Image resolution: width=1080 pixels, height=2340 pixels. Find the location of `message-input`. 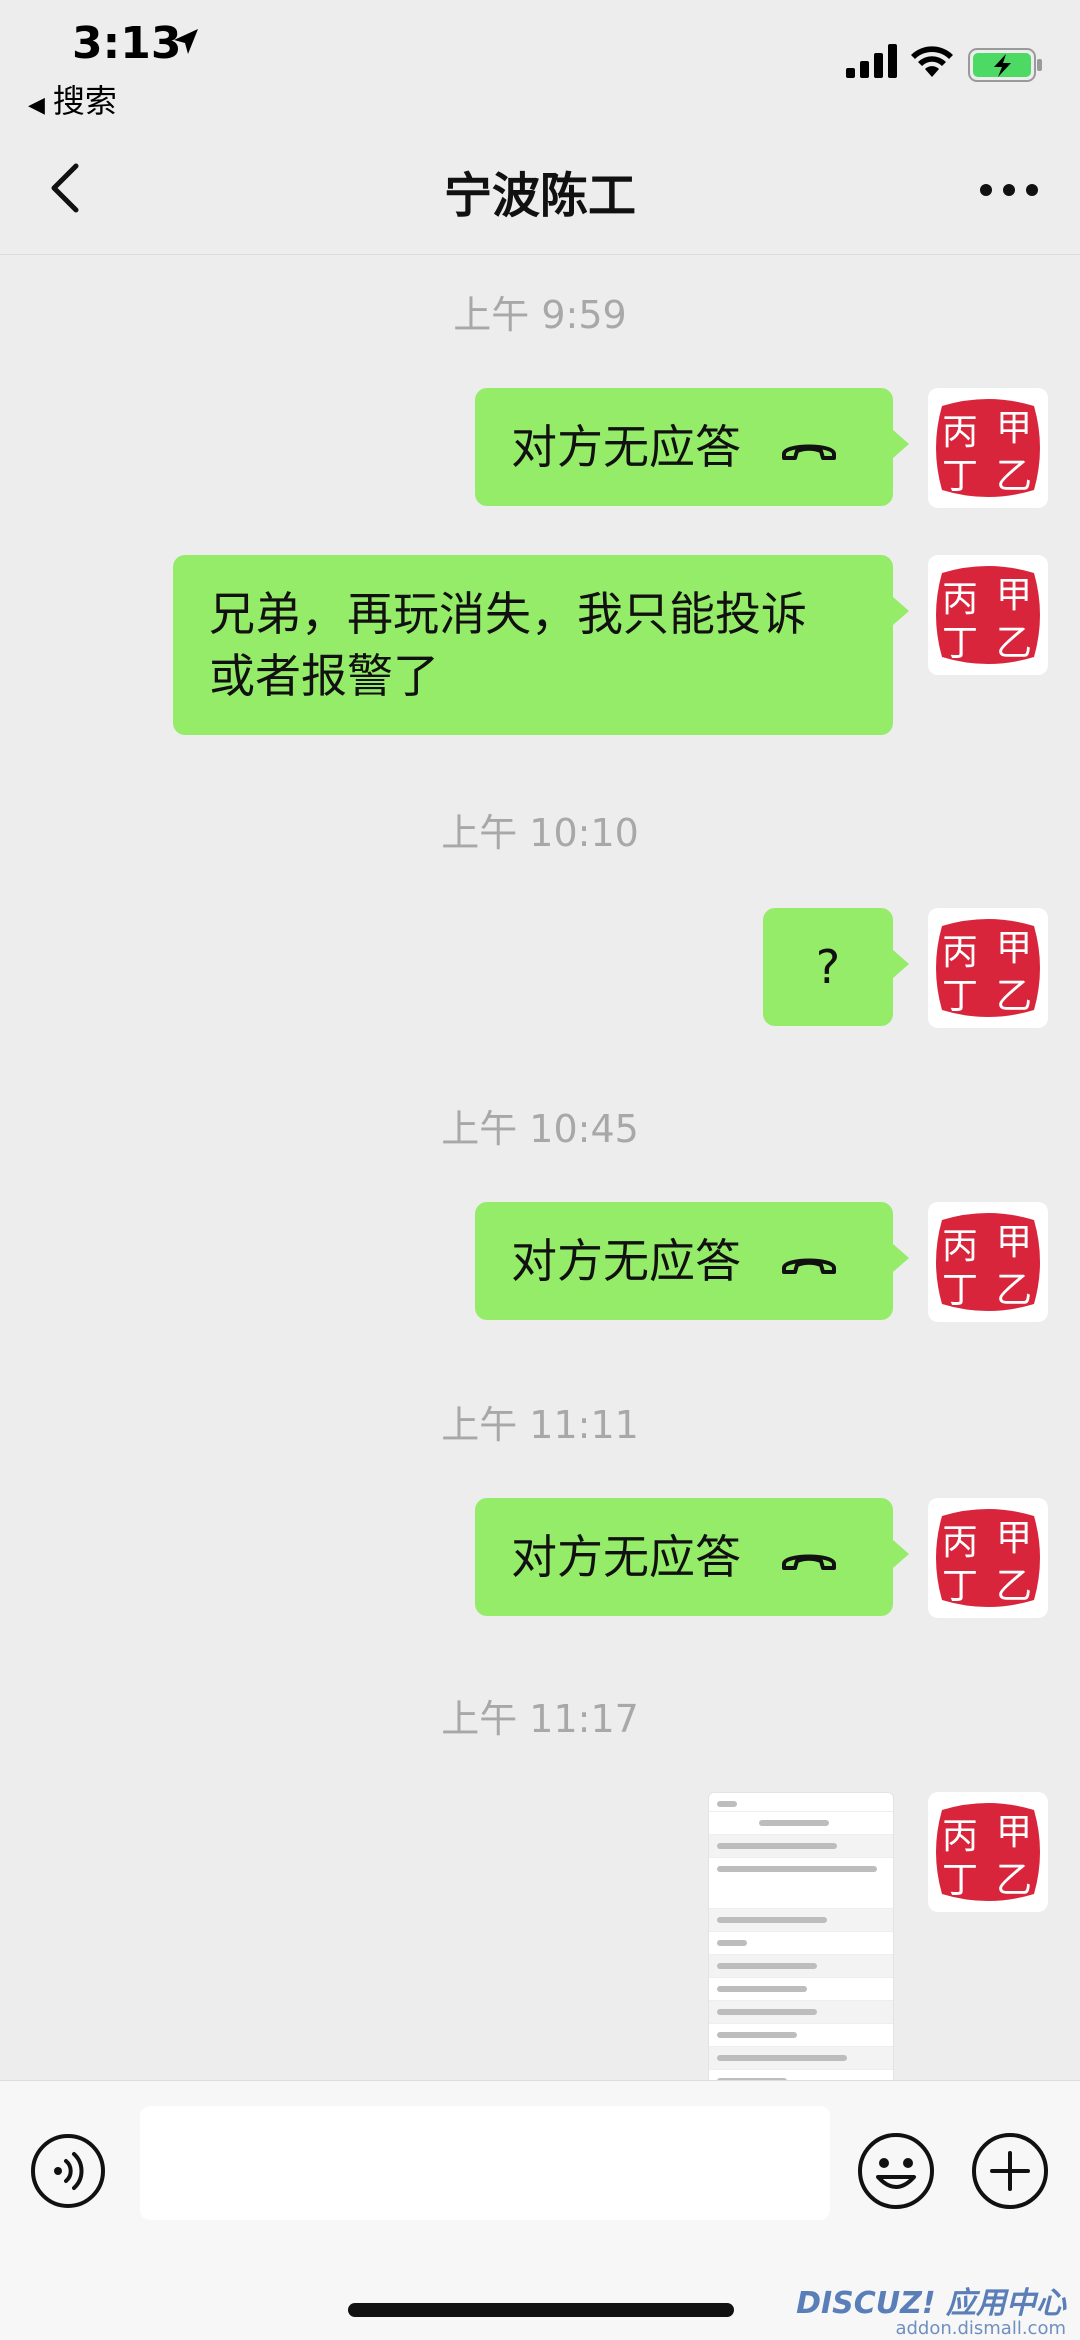

message-input is located at coordinates (485, 2163).